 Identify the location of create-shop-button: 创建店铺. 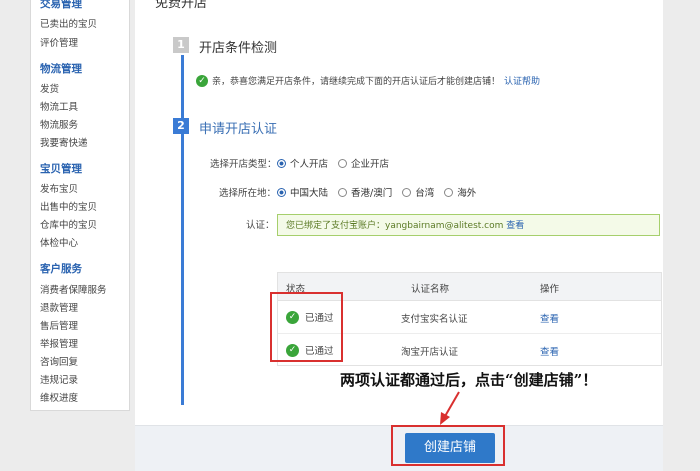
(450, 448).